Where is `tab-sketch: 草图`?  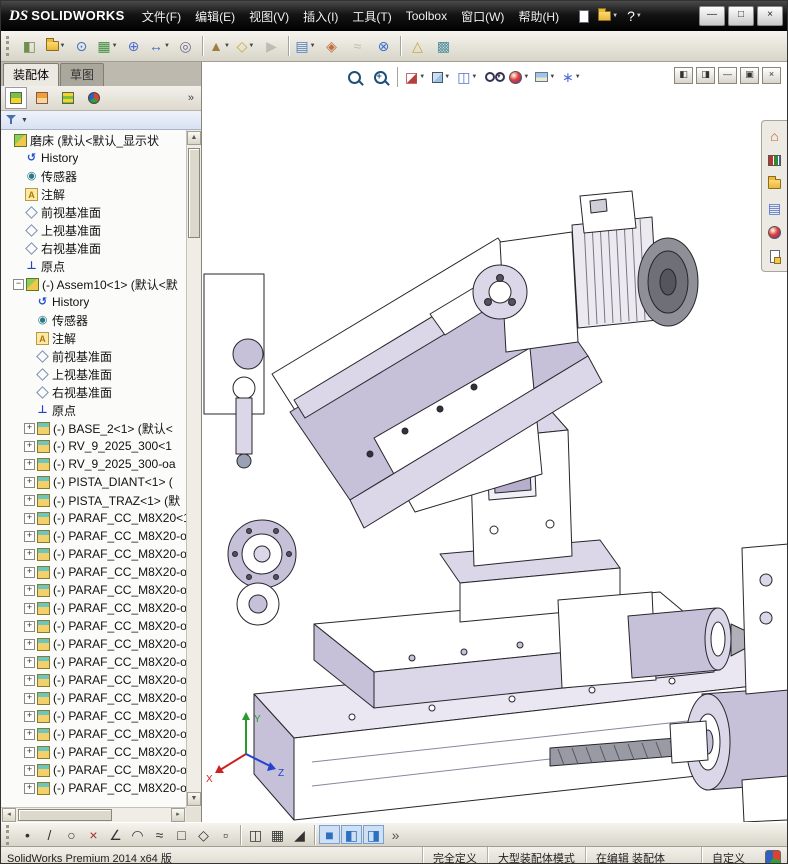
tab-sketch: 草图 is located at coordinates (82, 74).